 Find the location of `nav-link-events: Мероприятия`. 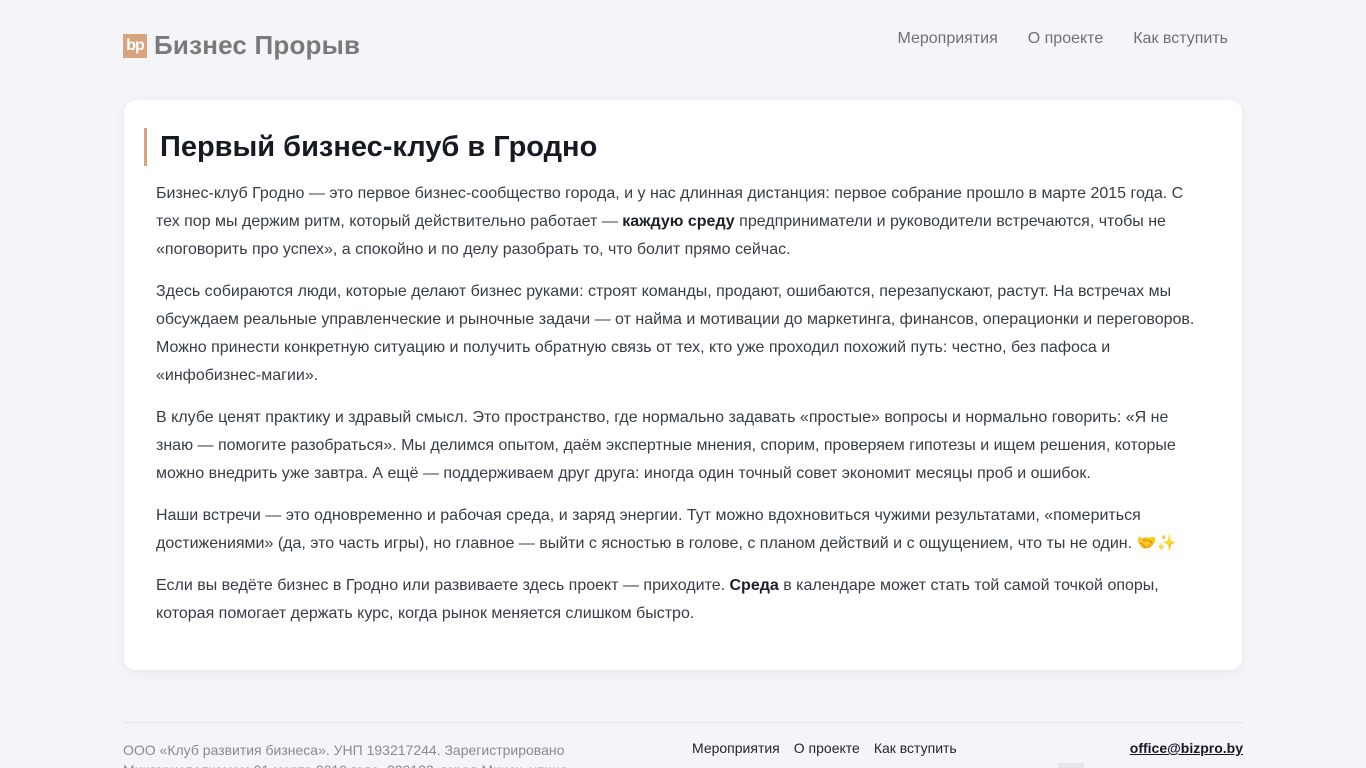

nav-link-events: Мероприятия is located at coordinates (947, 39).